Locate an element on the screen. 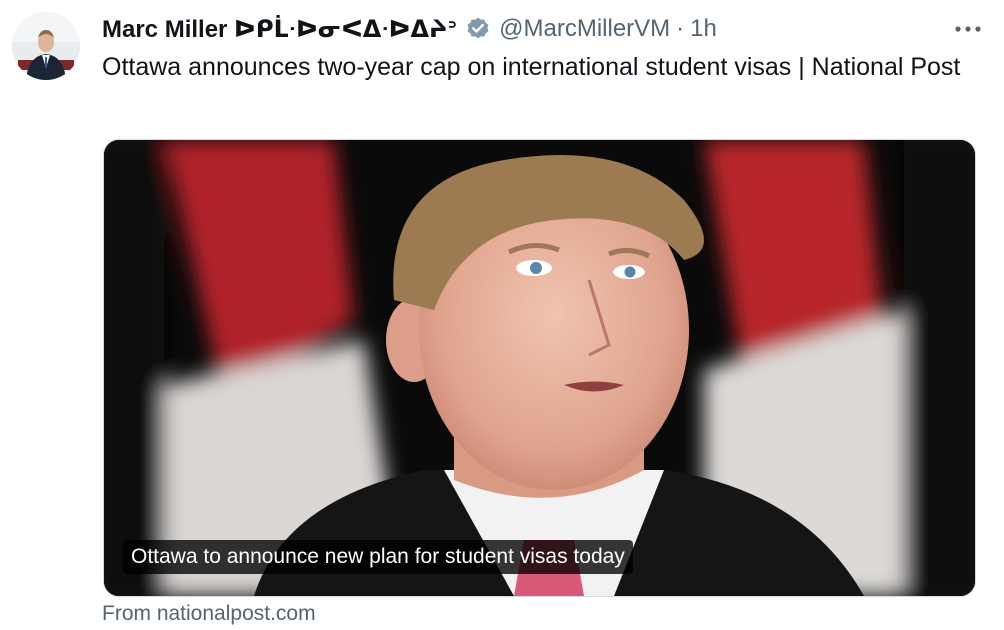 This screenshot has height=630, width=1004. more-options-button is located at coordinates (968, 29).